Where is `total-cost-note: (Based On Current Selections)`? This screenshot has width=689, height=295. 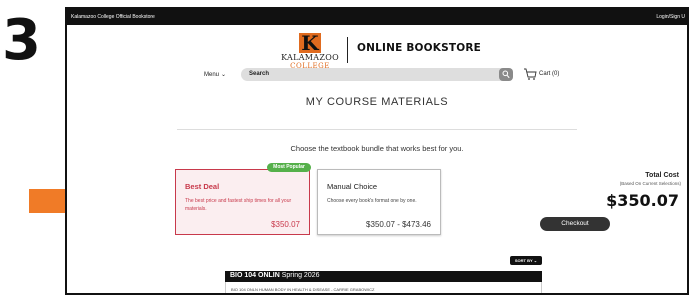 total-cost-note: (Based On Current Selections) is located at coordinates (650, 183).